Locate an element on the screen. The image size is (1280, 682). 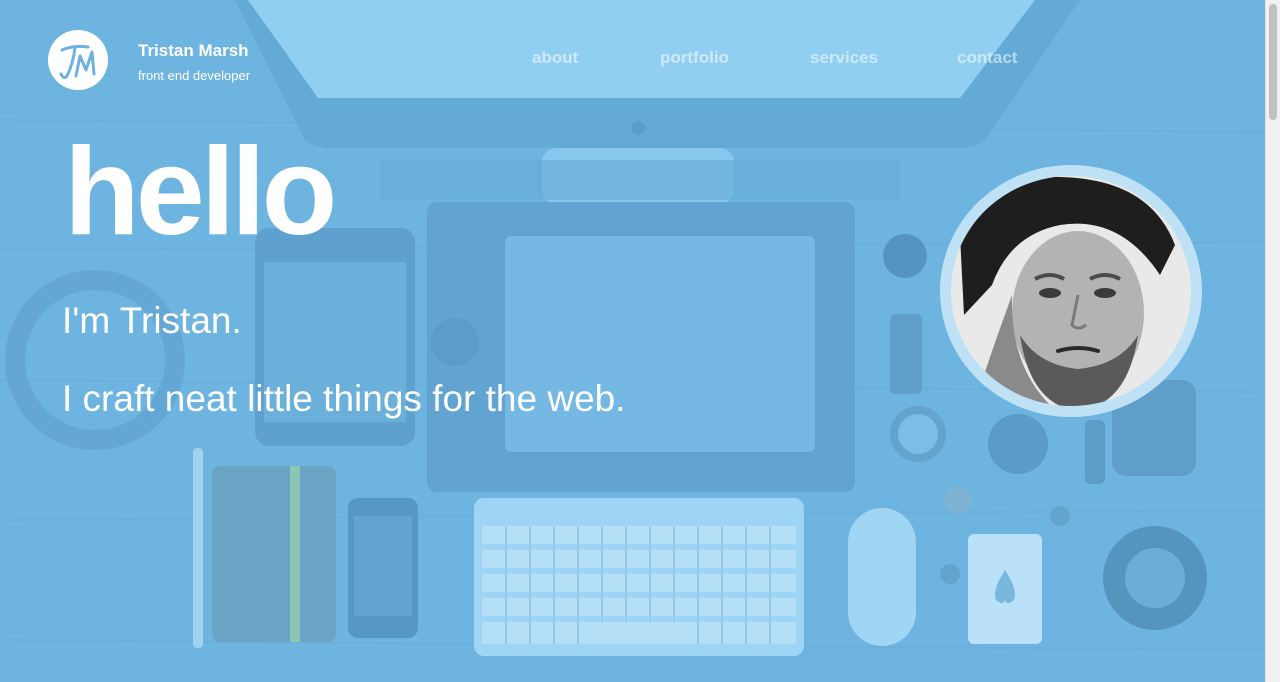
nav-link-portfolio: portfolio is located at coordinates (694, 58).